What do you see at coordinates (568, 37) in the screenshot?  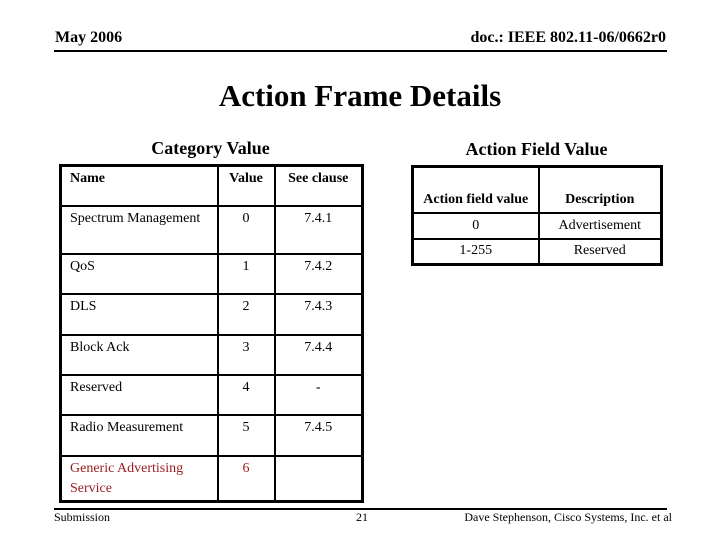 I see `header-doc-id: doc.: IEEE 802.11-06/0662r0` at bounding box center [568, 37].